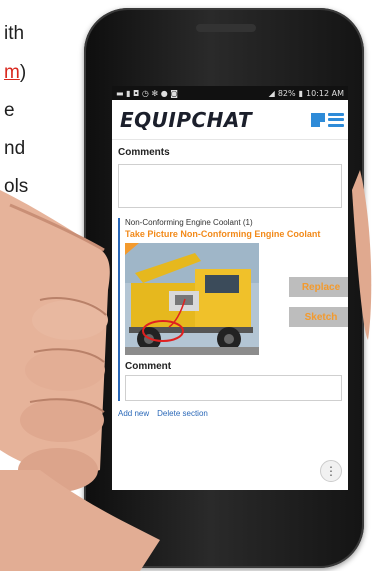 Image resolution: width=375 pixels, height=571 pixels. I want to click on battery-icon: ▮, so click(301, 93).